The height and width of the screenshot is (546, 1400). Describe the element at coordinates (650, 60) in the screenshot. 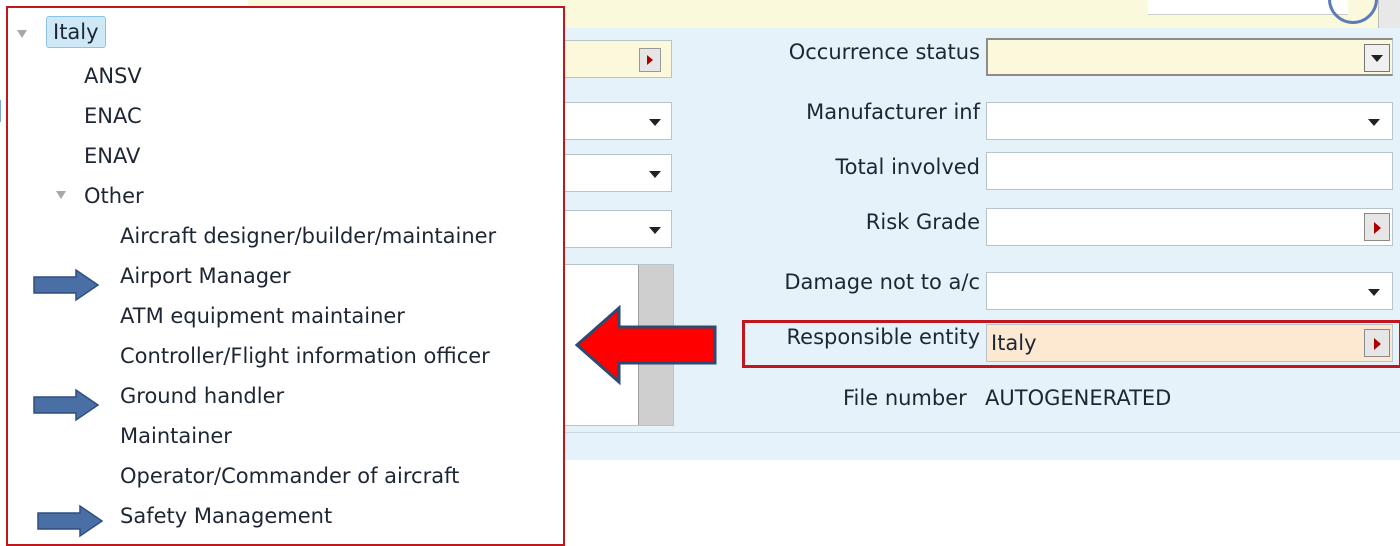

I see `lookup-arrow-button` at that location.